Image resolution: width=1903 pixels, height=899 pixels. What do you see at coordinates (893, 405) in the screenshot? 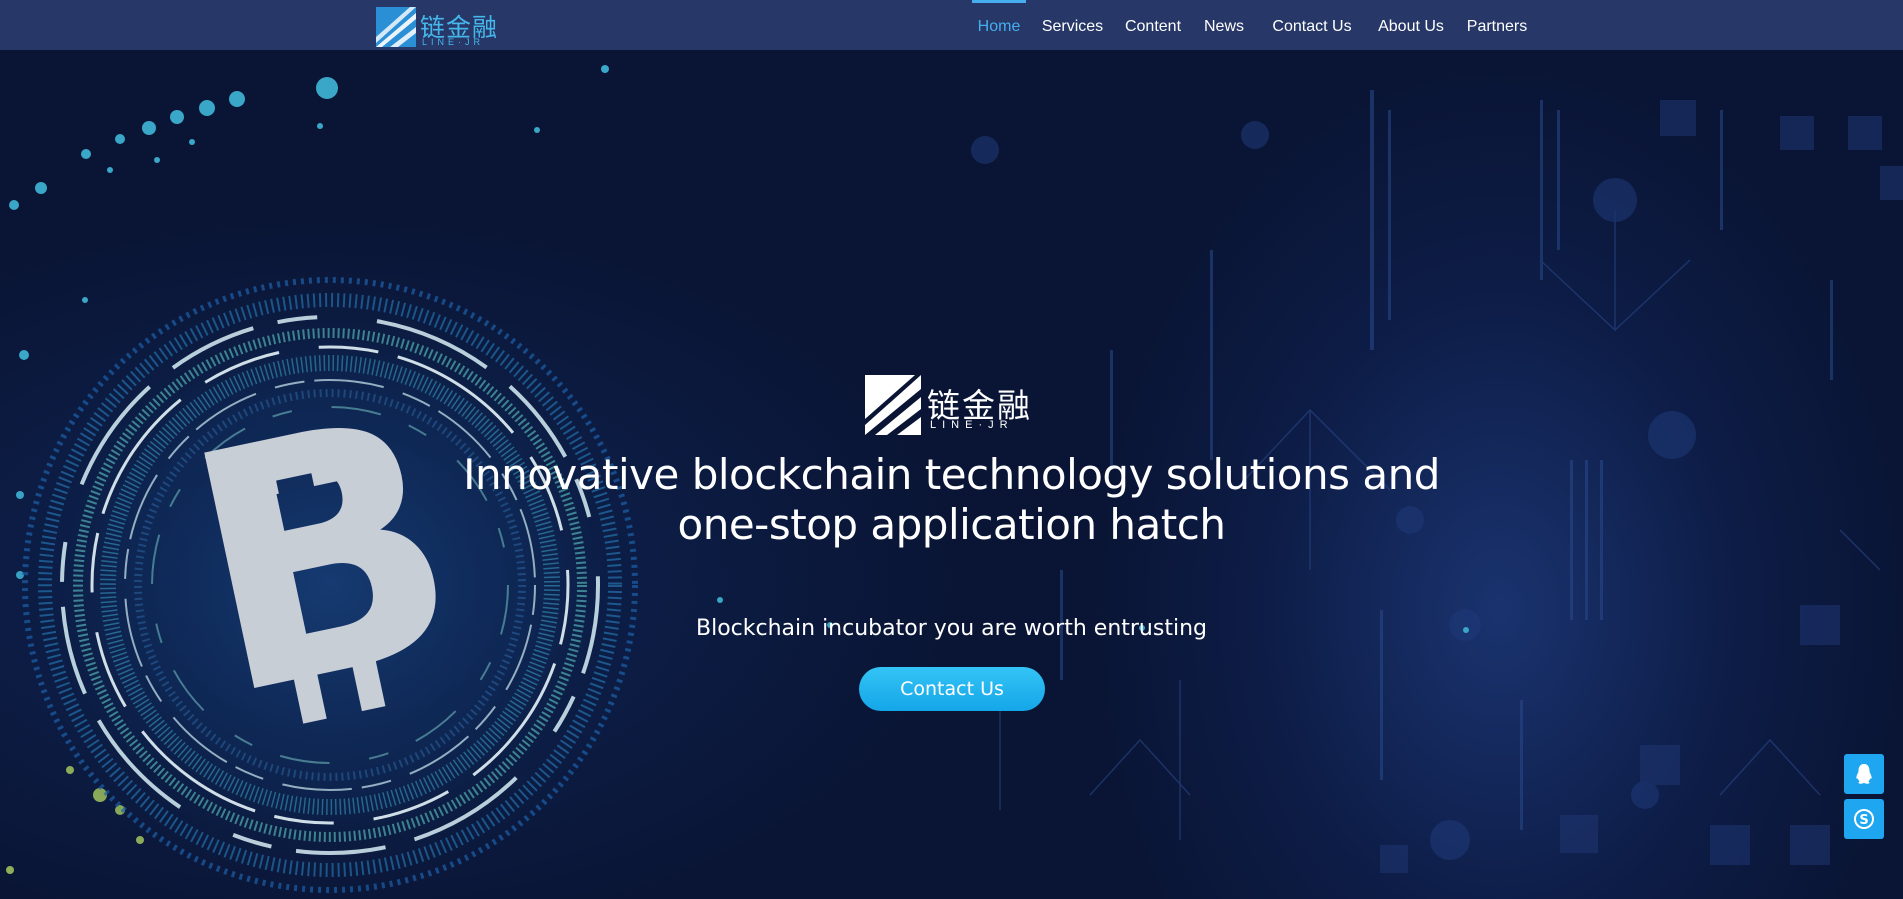
I see `hero-logo-mark-icon` at bounding box center [893, 405].